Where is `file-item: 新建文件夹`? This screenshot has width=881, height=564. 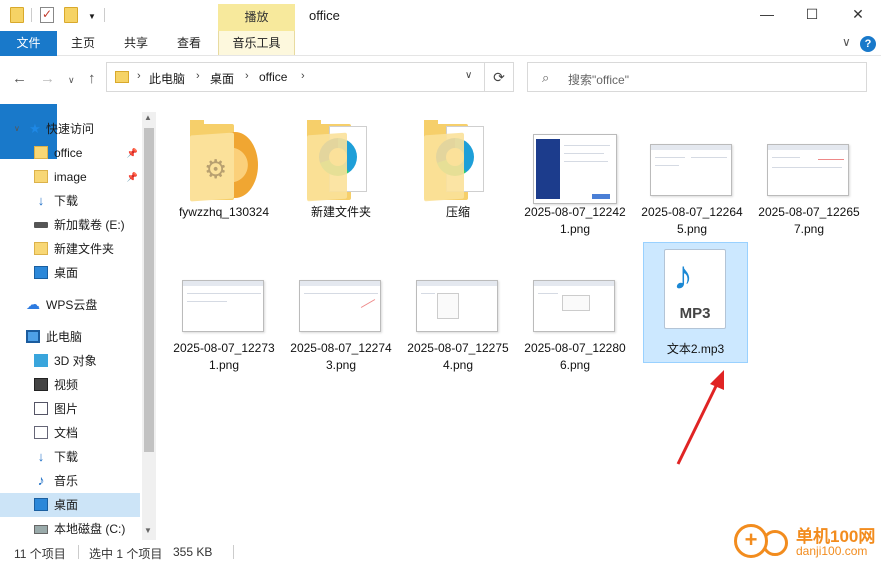
file-item: 新建文件夹 is located at coordinates (341, 176).